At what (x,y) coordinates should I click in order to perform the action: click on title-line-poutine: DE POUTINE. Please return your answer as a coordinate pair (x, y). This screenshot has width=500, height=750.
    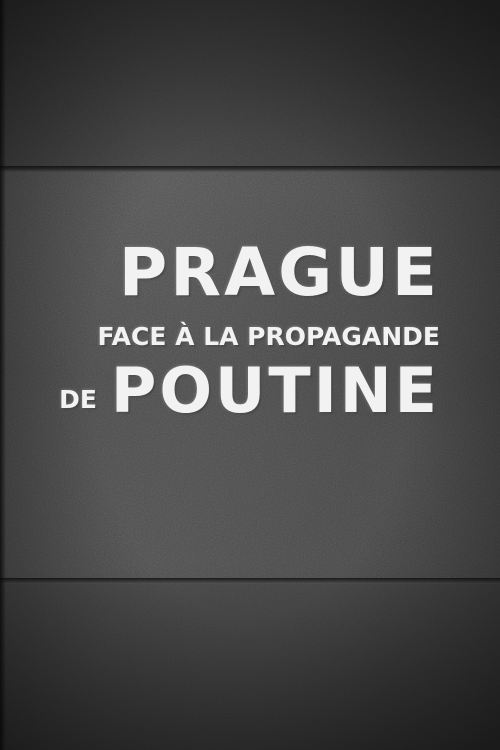
    Looking at the image, I should click on (235, 391).